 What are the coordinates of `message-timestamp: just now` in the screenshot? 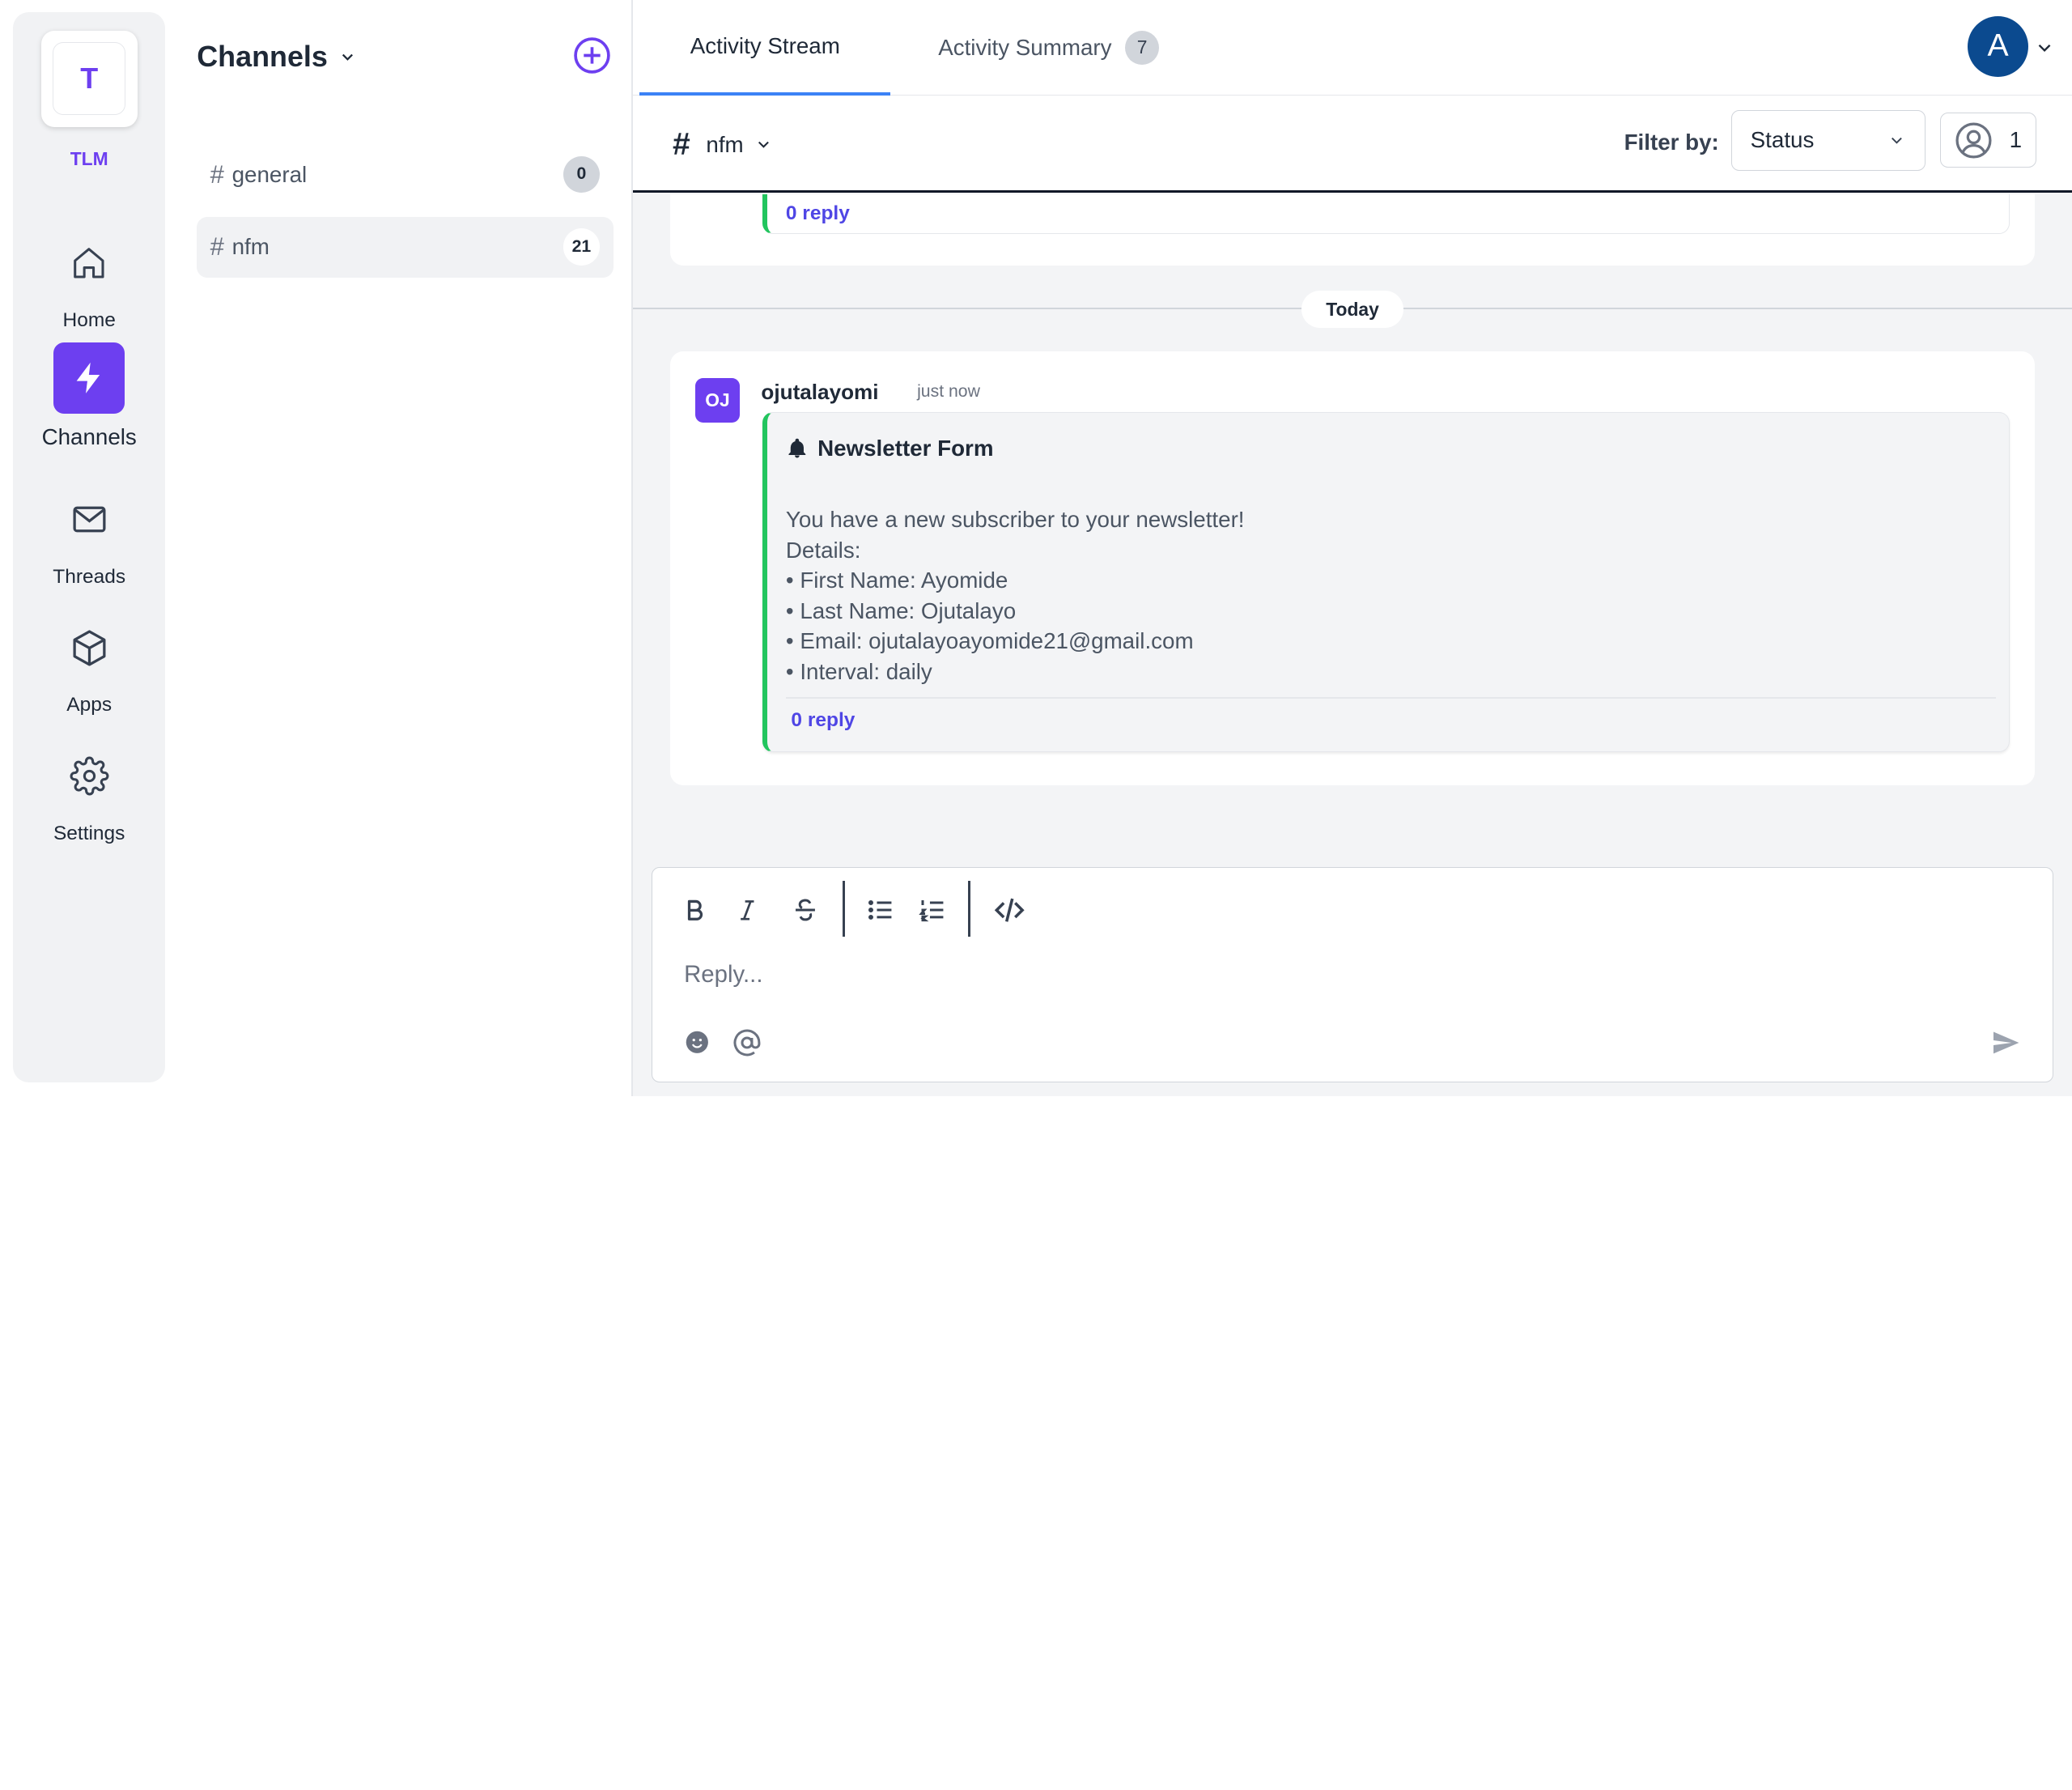 It's located at (948, 391).